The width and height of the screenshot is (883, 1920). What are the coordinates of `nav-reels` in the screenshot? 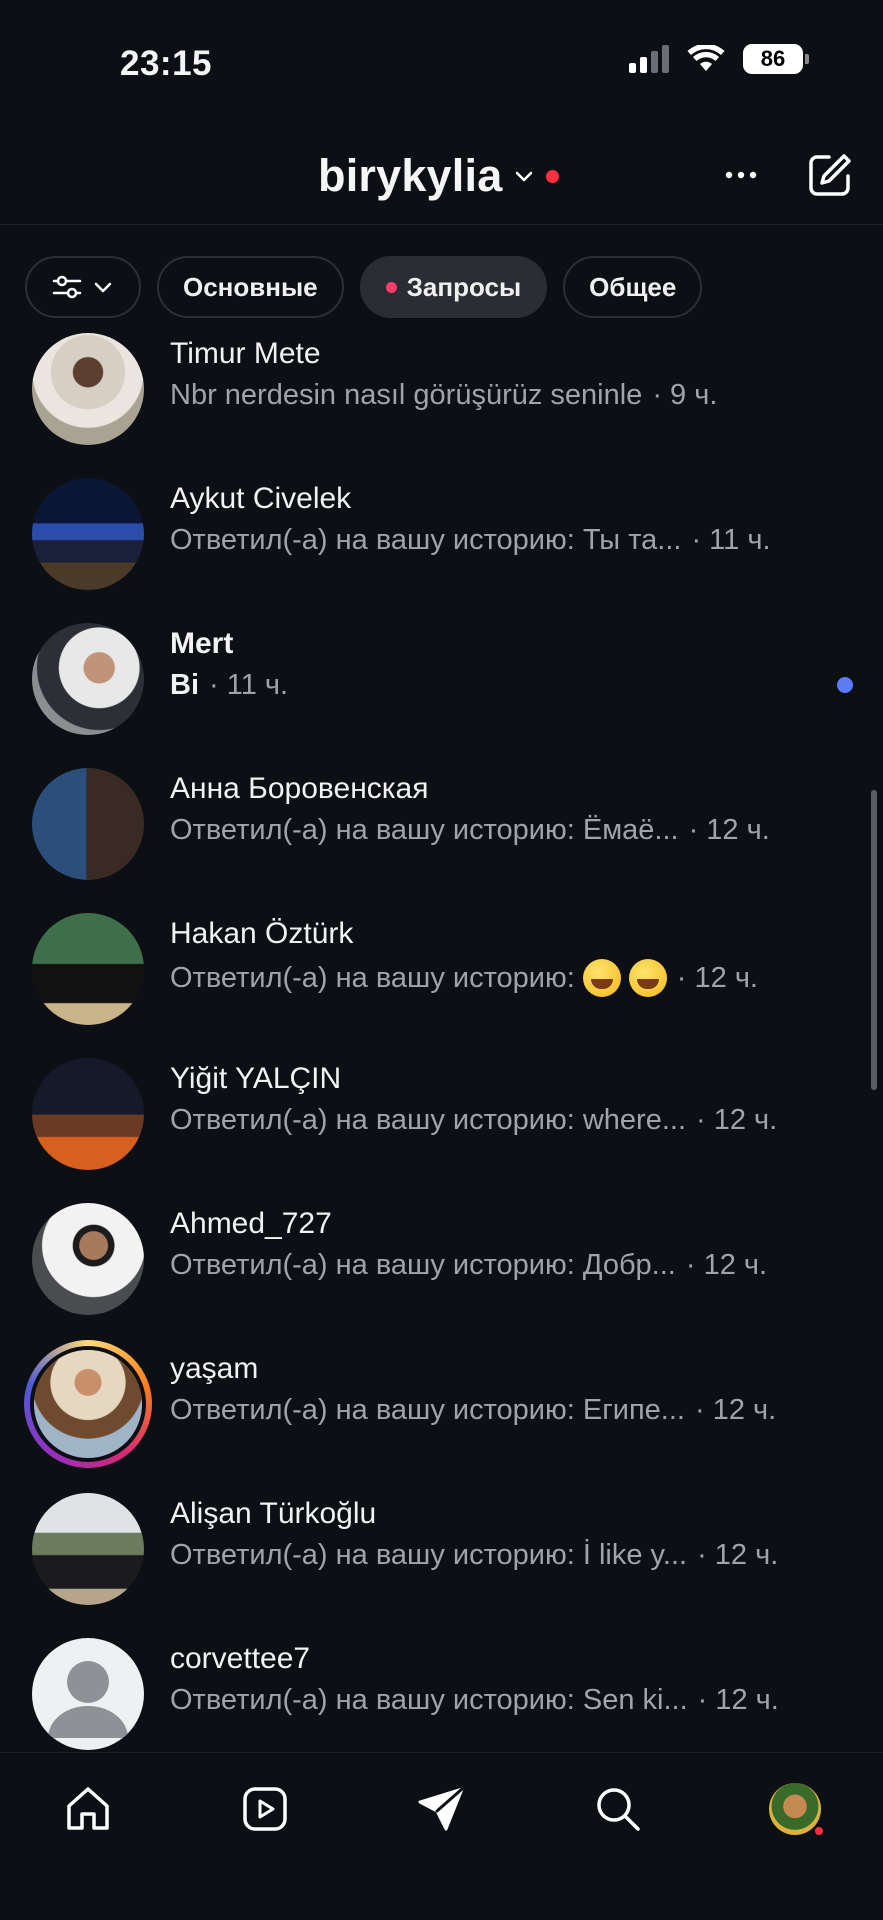 It's located at (265, 1809).